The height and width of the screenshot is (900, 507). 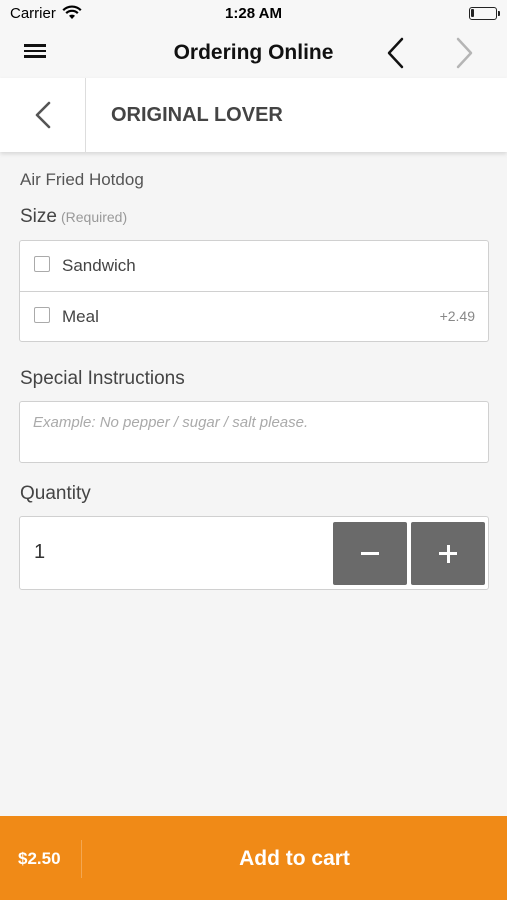 I want to click on back-button, so click(x=43, y=115).